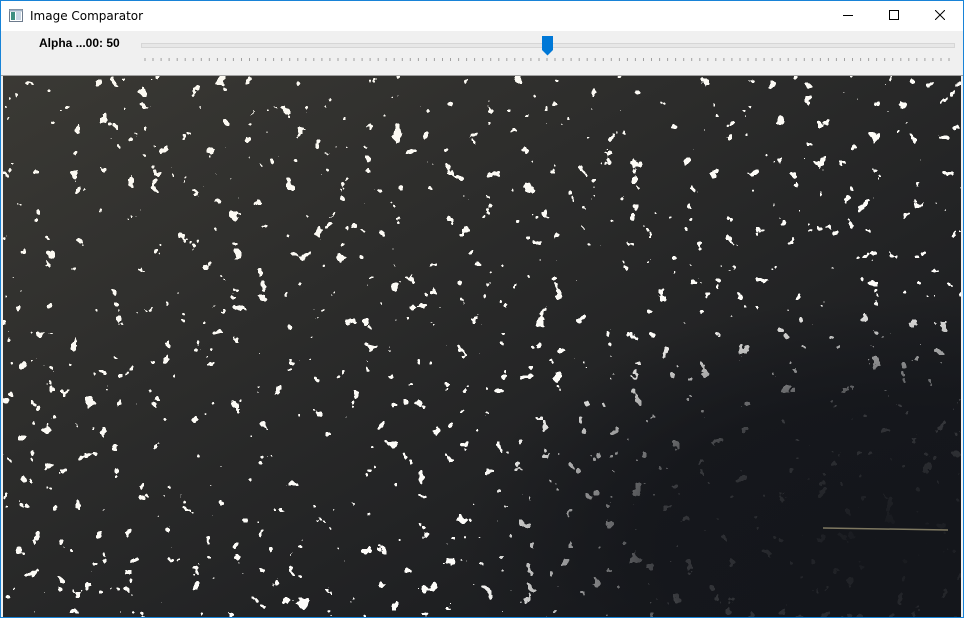 This screenshot has height=618, width=964. Describe the element at coordinates (482, 53) in the screenshot. I see `trackbar-panel: Alpha ...00: 50` at that location.